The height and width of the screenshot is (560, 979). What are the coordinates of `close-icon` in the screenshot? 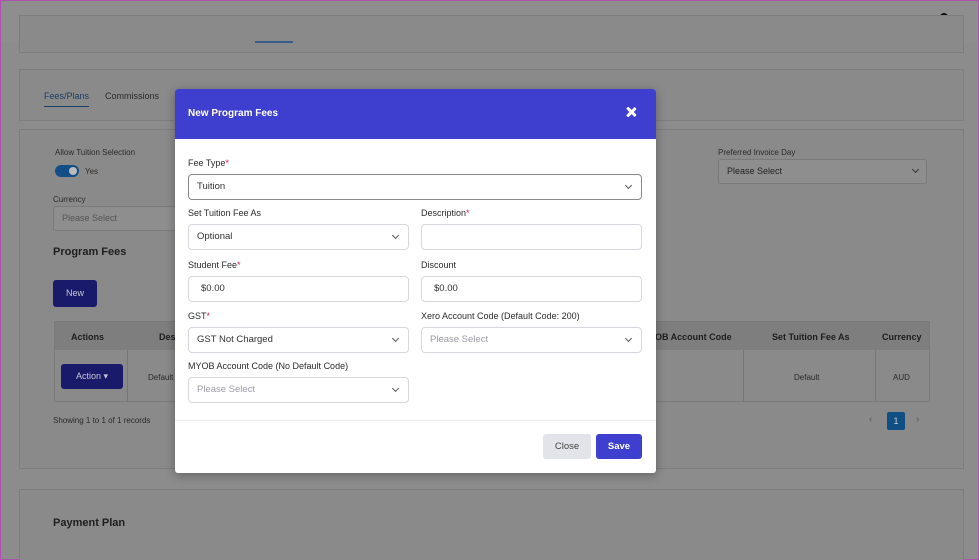 It's located at (631, 112).